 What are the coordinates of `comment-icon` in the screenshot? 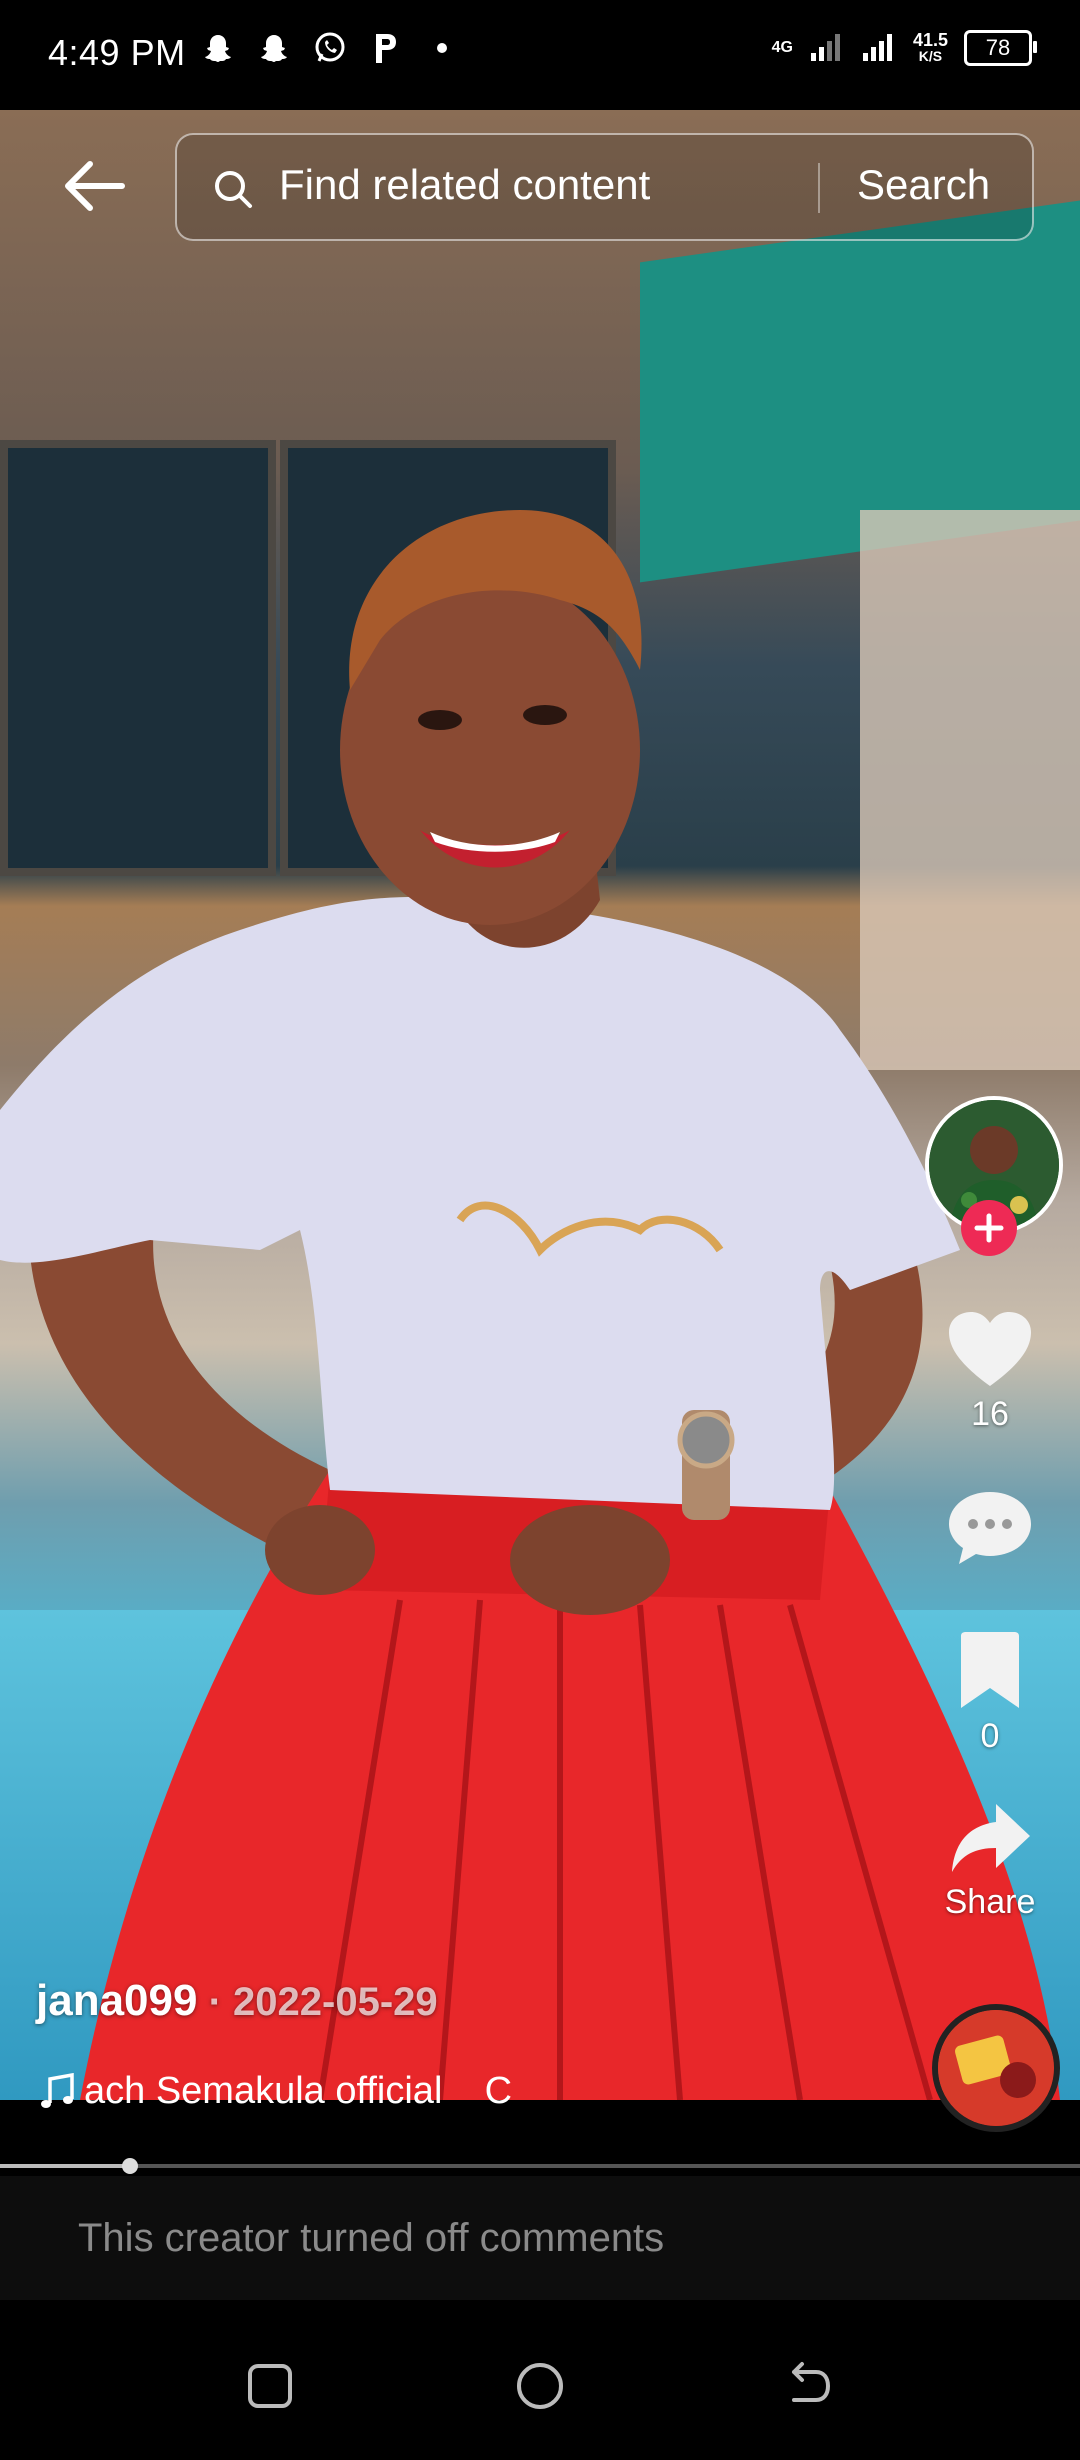 It's located at (990, 1528).